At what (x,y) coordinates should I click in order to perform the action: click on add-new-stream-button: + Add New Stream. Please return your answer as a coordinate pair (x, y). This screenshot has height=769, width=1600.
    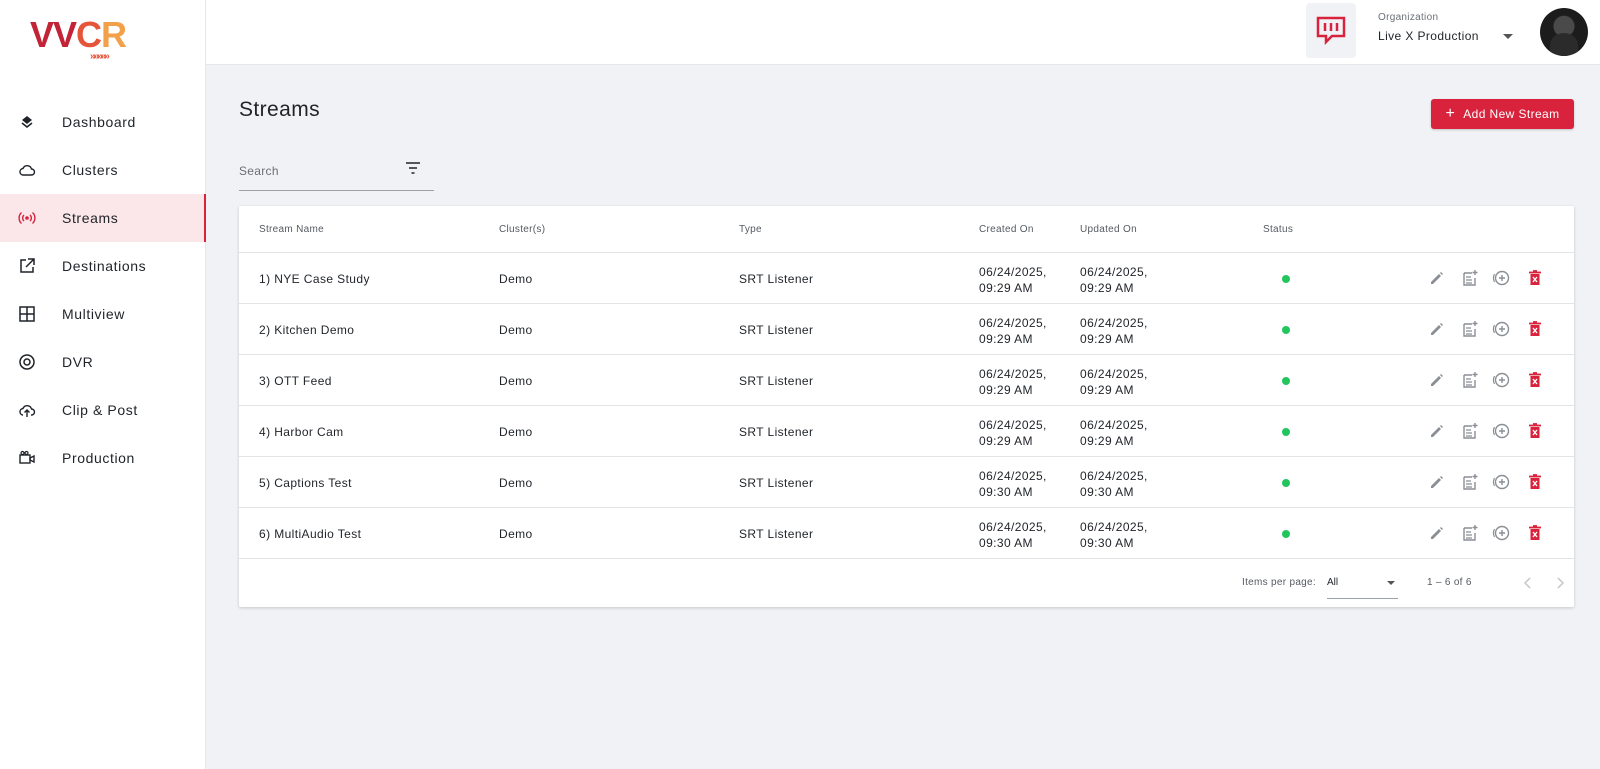
    Looking at the image, I should click on (1502, 114).